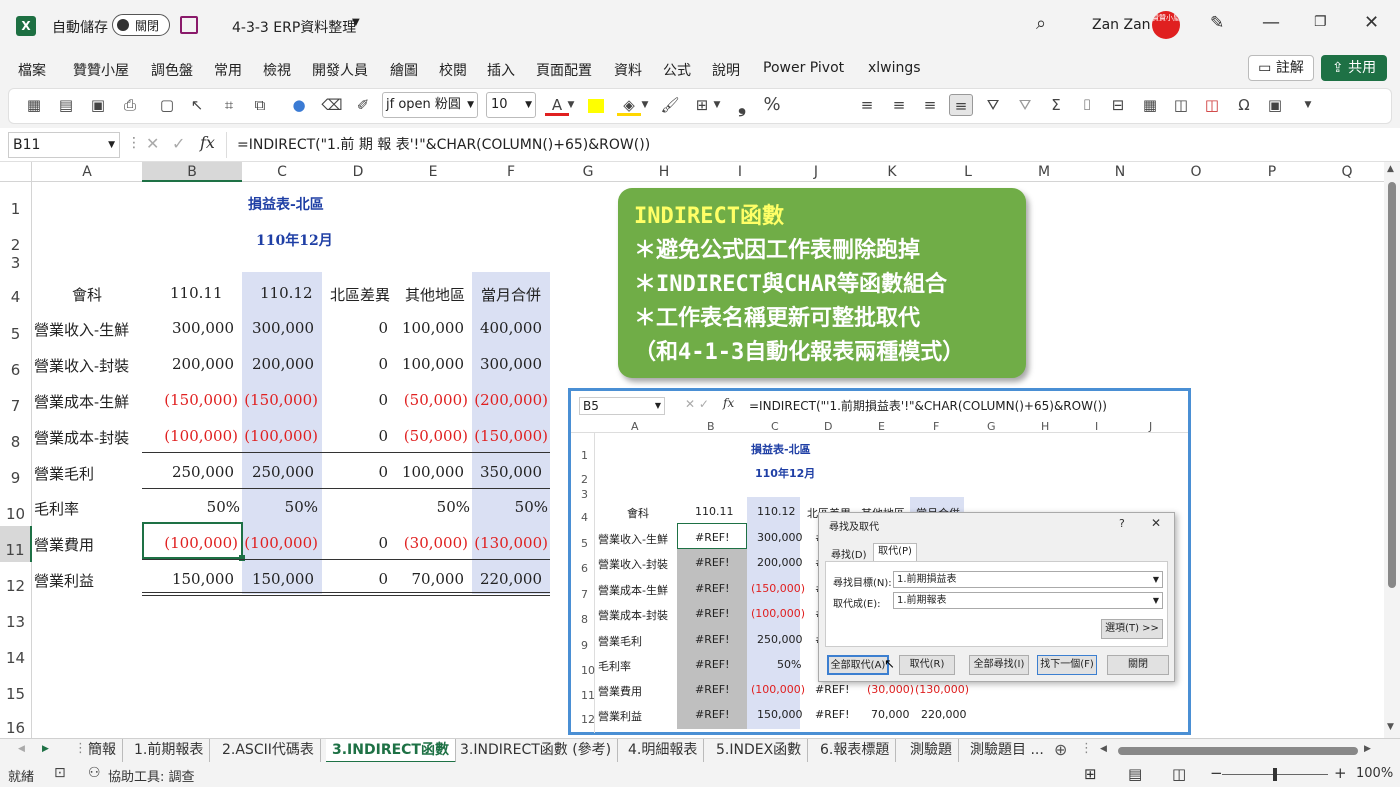 The height and width of the screenshot is (787, 1400). I want to click on tab-find: 尋找(D), so click(849, 553).